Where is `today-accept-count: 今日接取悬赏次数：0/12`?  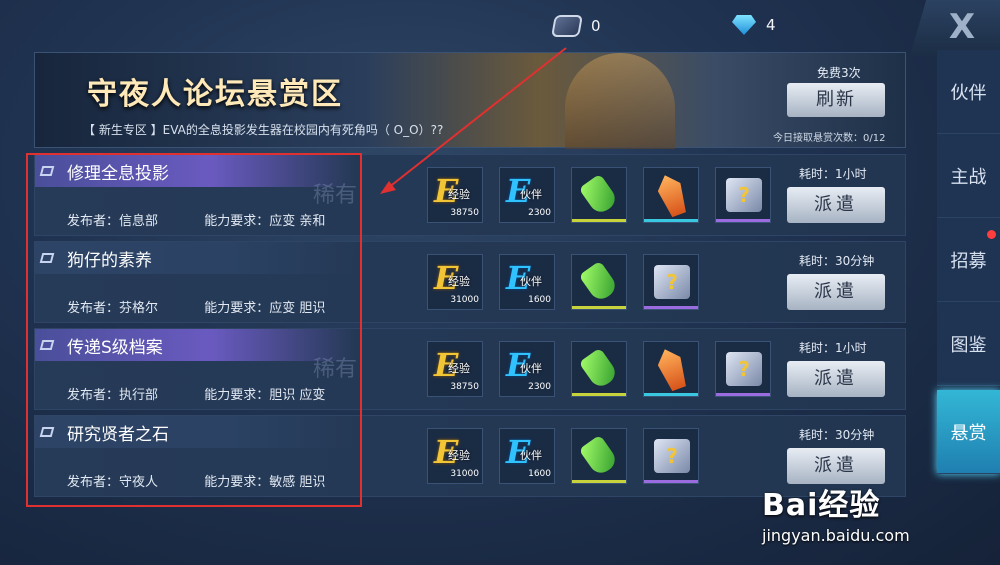 today-accept-count: 今日接取悬赏次数：0/12 is located at coordinates (829, 138).